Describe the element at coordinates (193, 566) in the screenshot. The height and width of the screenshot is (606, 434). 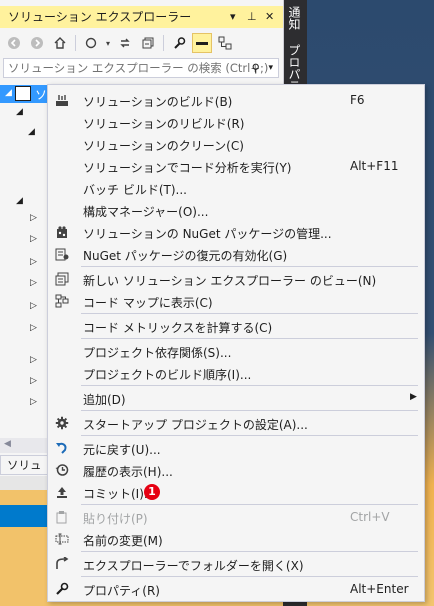
I see `menu-item-label: エクスプローラーでフォルダーを開く(X)` at that location.